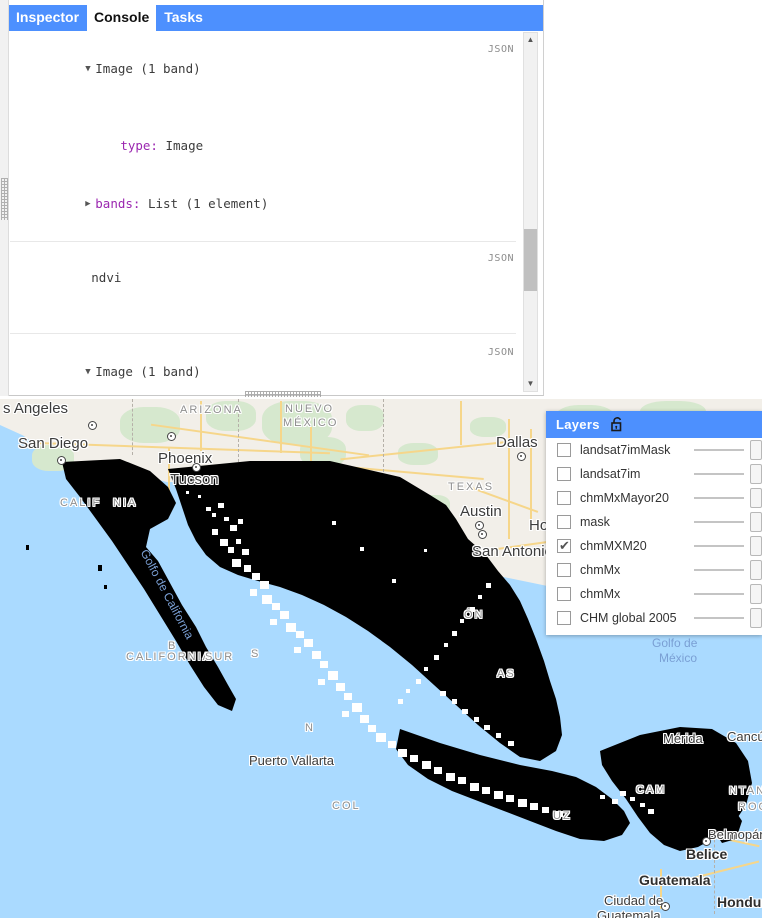  I want to click on map-city-label: Tucson, so click(194, 479).